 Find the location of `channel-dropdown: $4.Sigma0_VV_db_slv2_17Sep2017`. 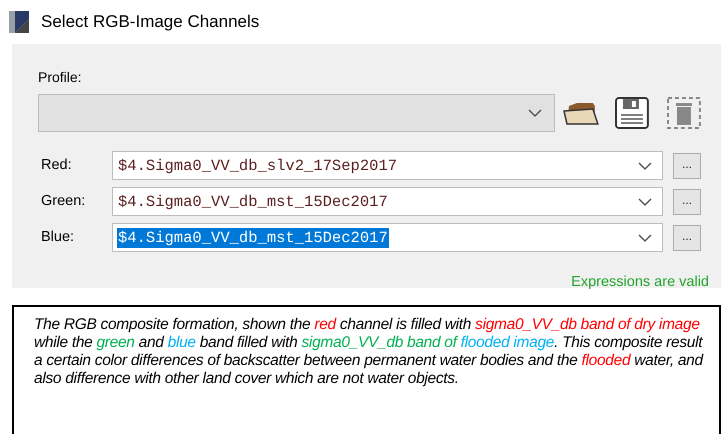

channel-dropdown: $4.Sigma0_VV_db_slv2_17Sep2017 is located at coordinates (387, 165).